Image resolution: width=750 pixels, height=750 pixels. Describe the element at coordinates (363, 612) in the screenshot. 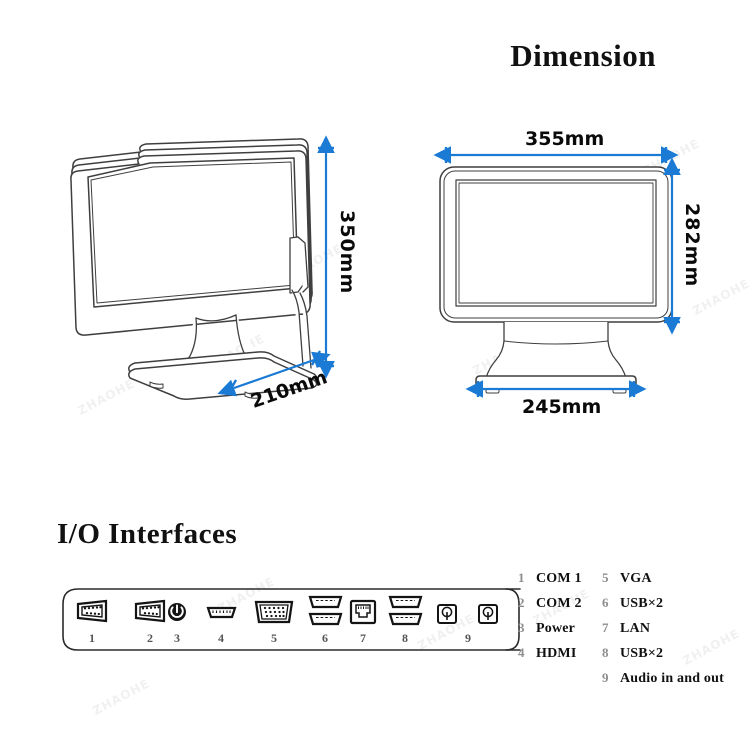

I see `rj45-lan-port-icon` at that location.